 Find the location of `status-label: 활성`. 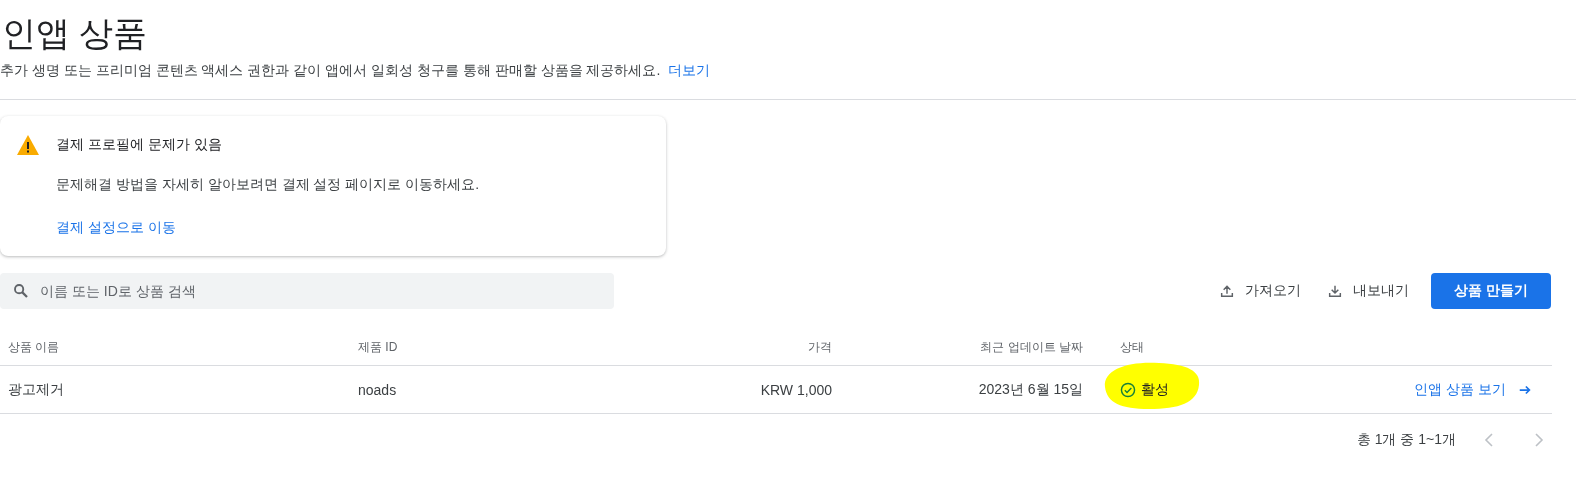

status-label: 활성 is located at coordinates (1155, 389).